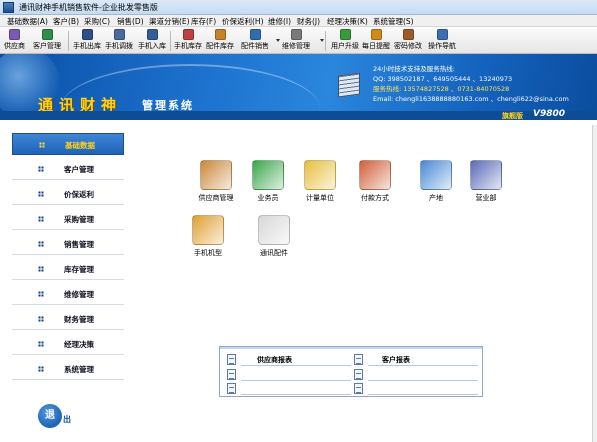 The height and width of the screenshot is (442, 597). What do you see at coordinates (208, 230) in the screenshot?
I see `folder-phone-icon` at bounding box center [208, 230].